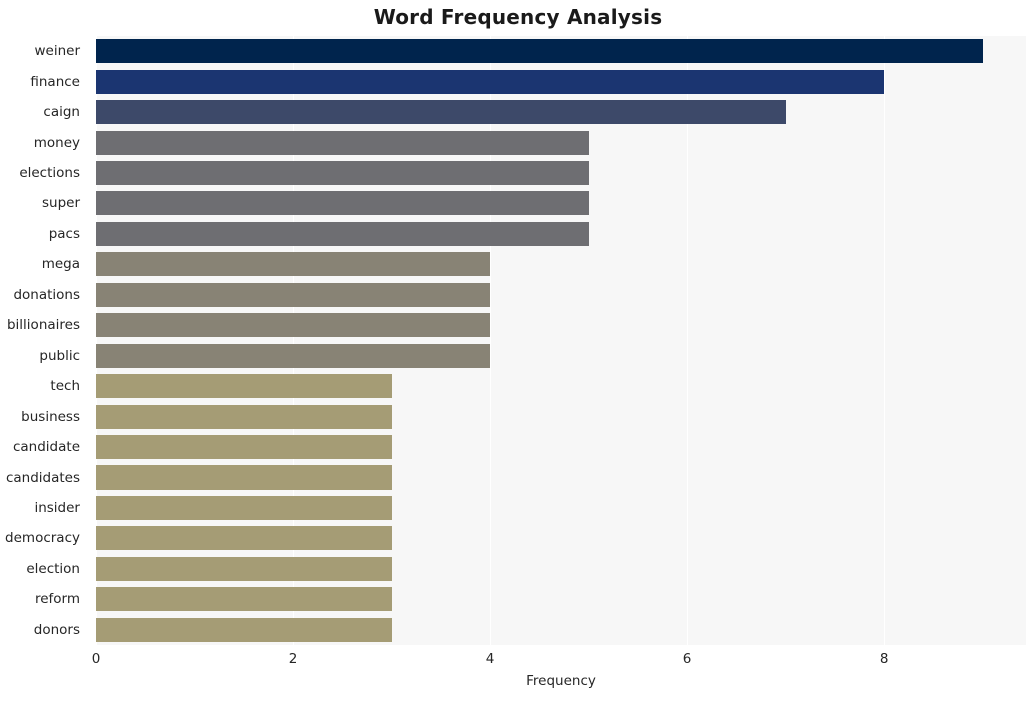 Image resolution: width=1036 pixels, height=701 pixels. What do you see at coordinates (55, 81) in the screenshot?
I see `y-axis-tick-label: finance` at bounding box center [55, 81].